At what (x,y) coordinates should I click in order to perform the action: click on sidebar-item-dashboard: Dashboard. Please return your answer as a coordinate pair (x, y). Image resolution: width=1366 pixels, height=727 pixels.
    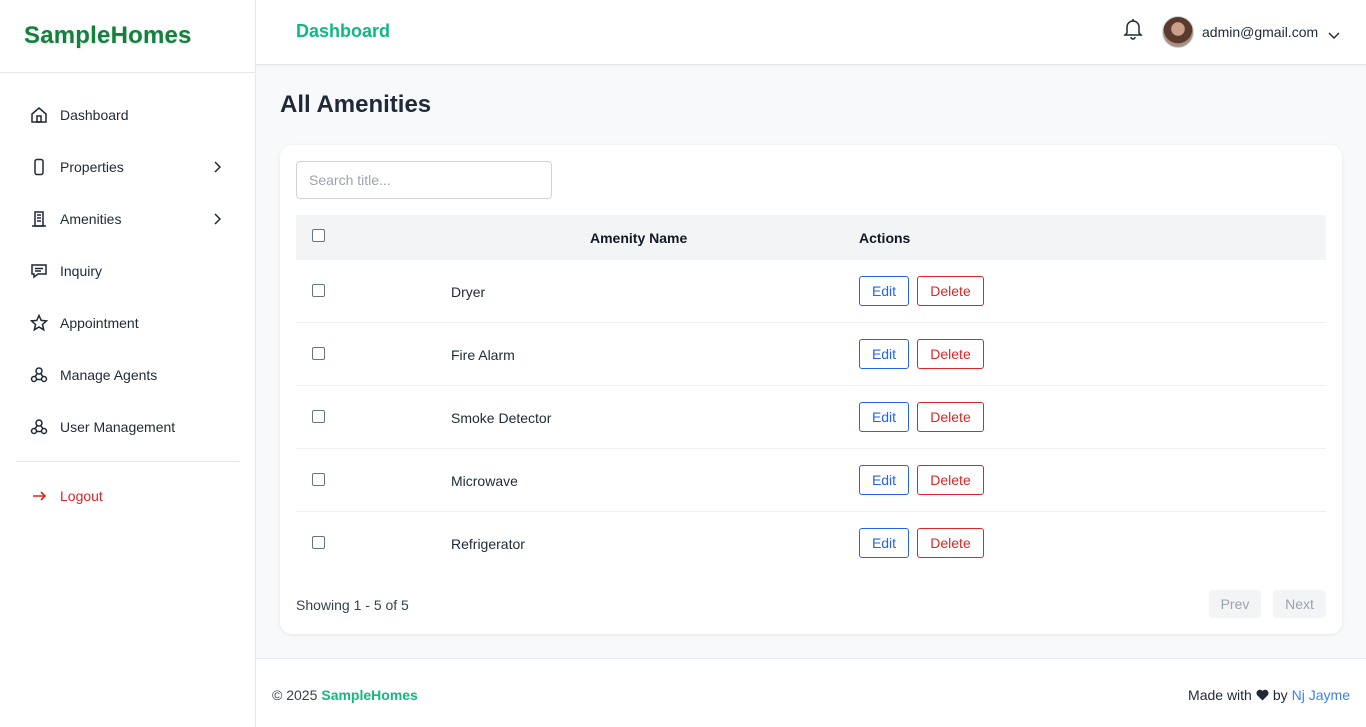
    Looking at the image, I should click on (127, 115).